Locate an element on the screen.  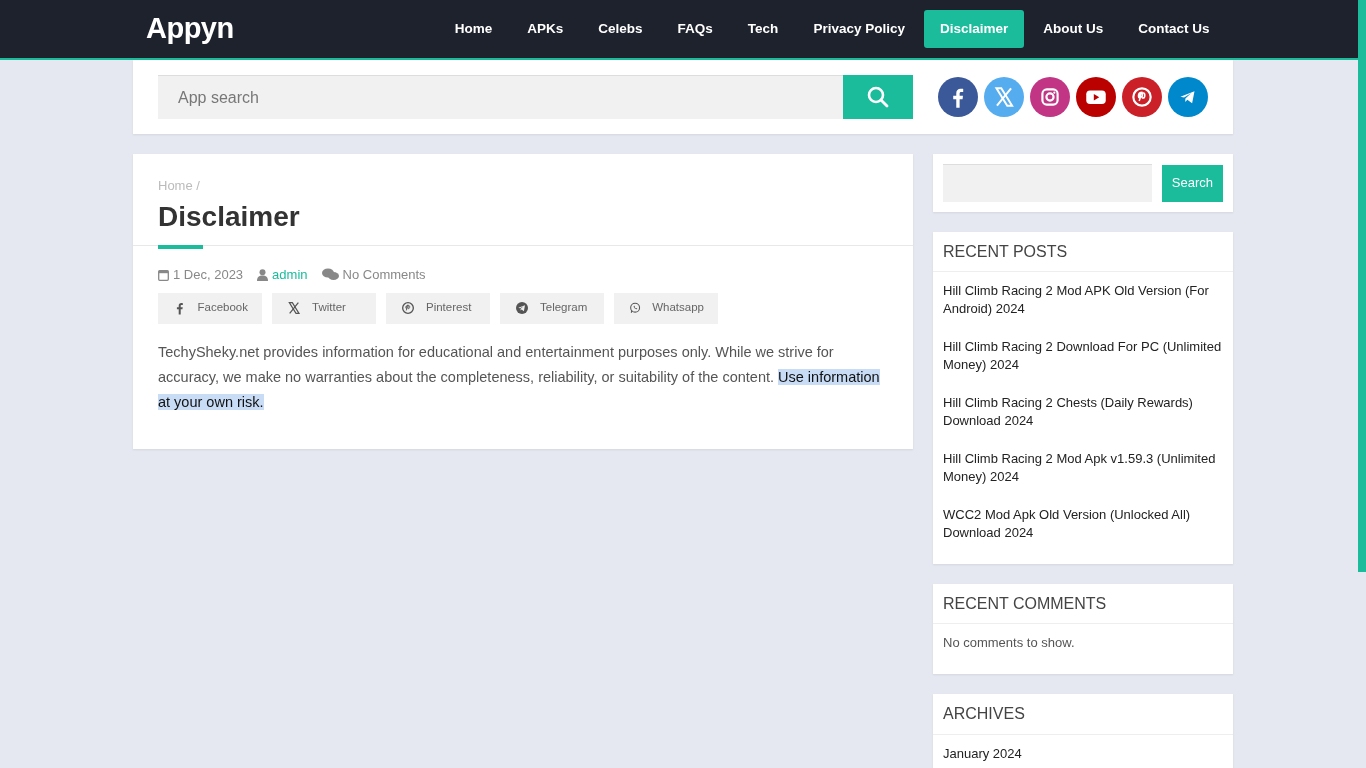
widget-title: ARCHIVES is located at coordinates (1083, 714).